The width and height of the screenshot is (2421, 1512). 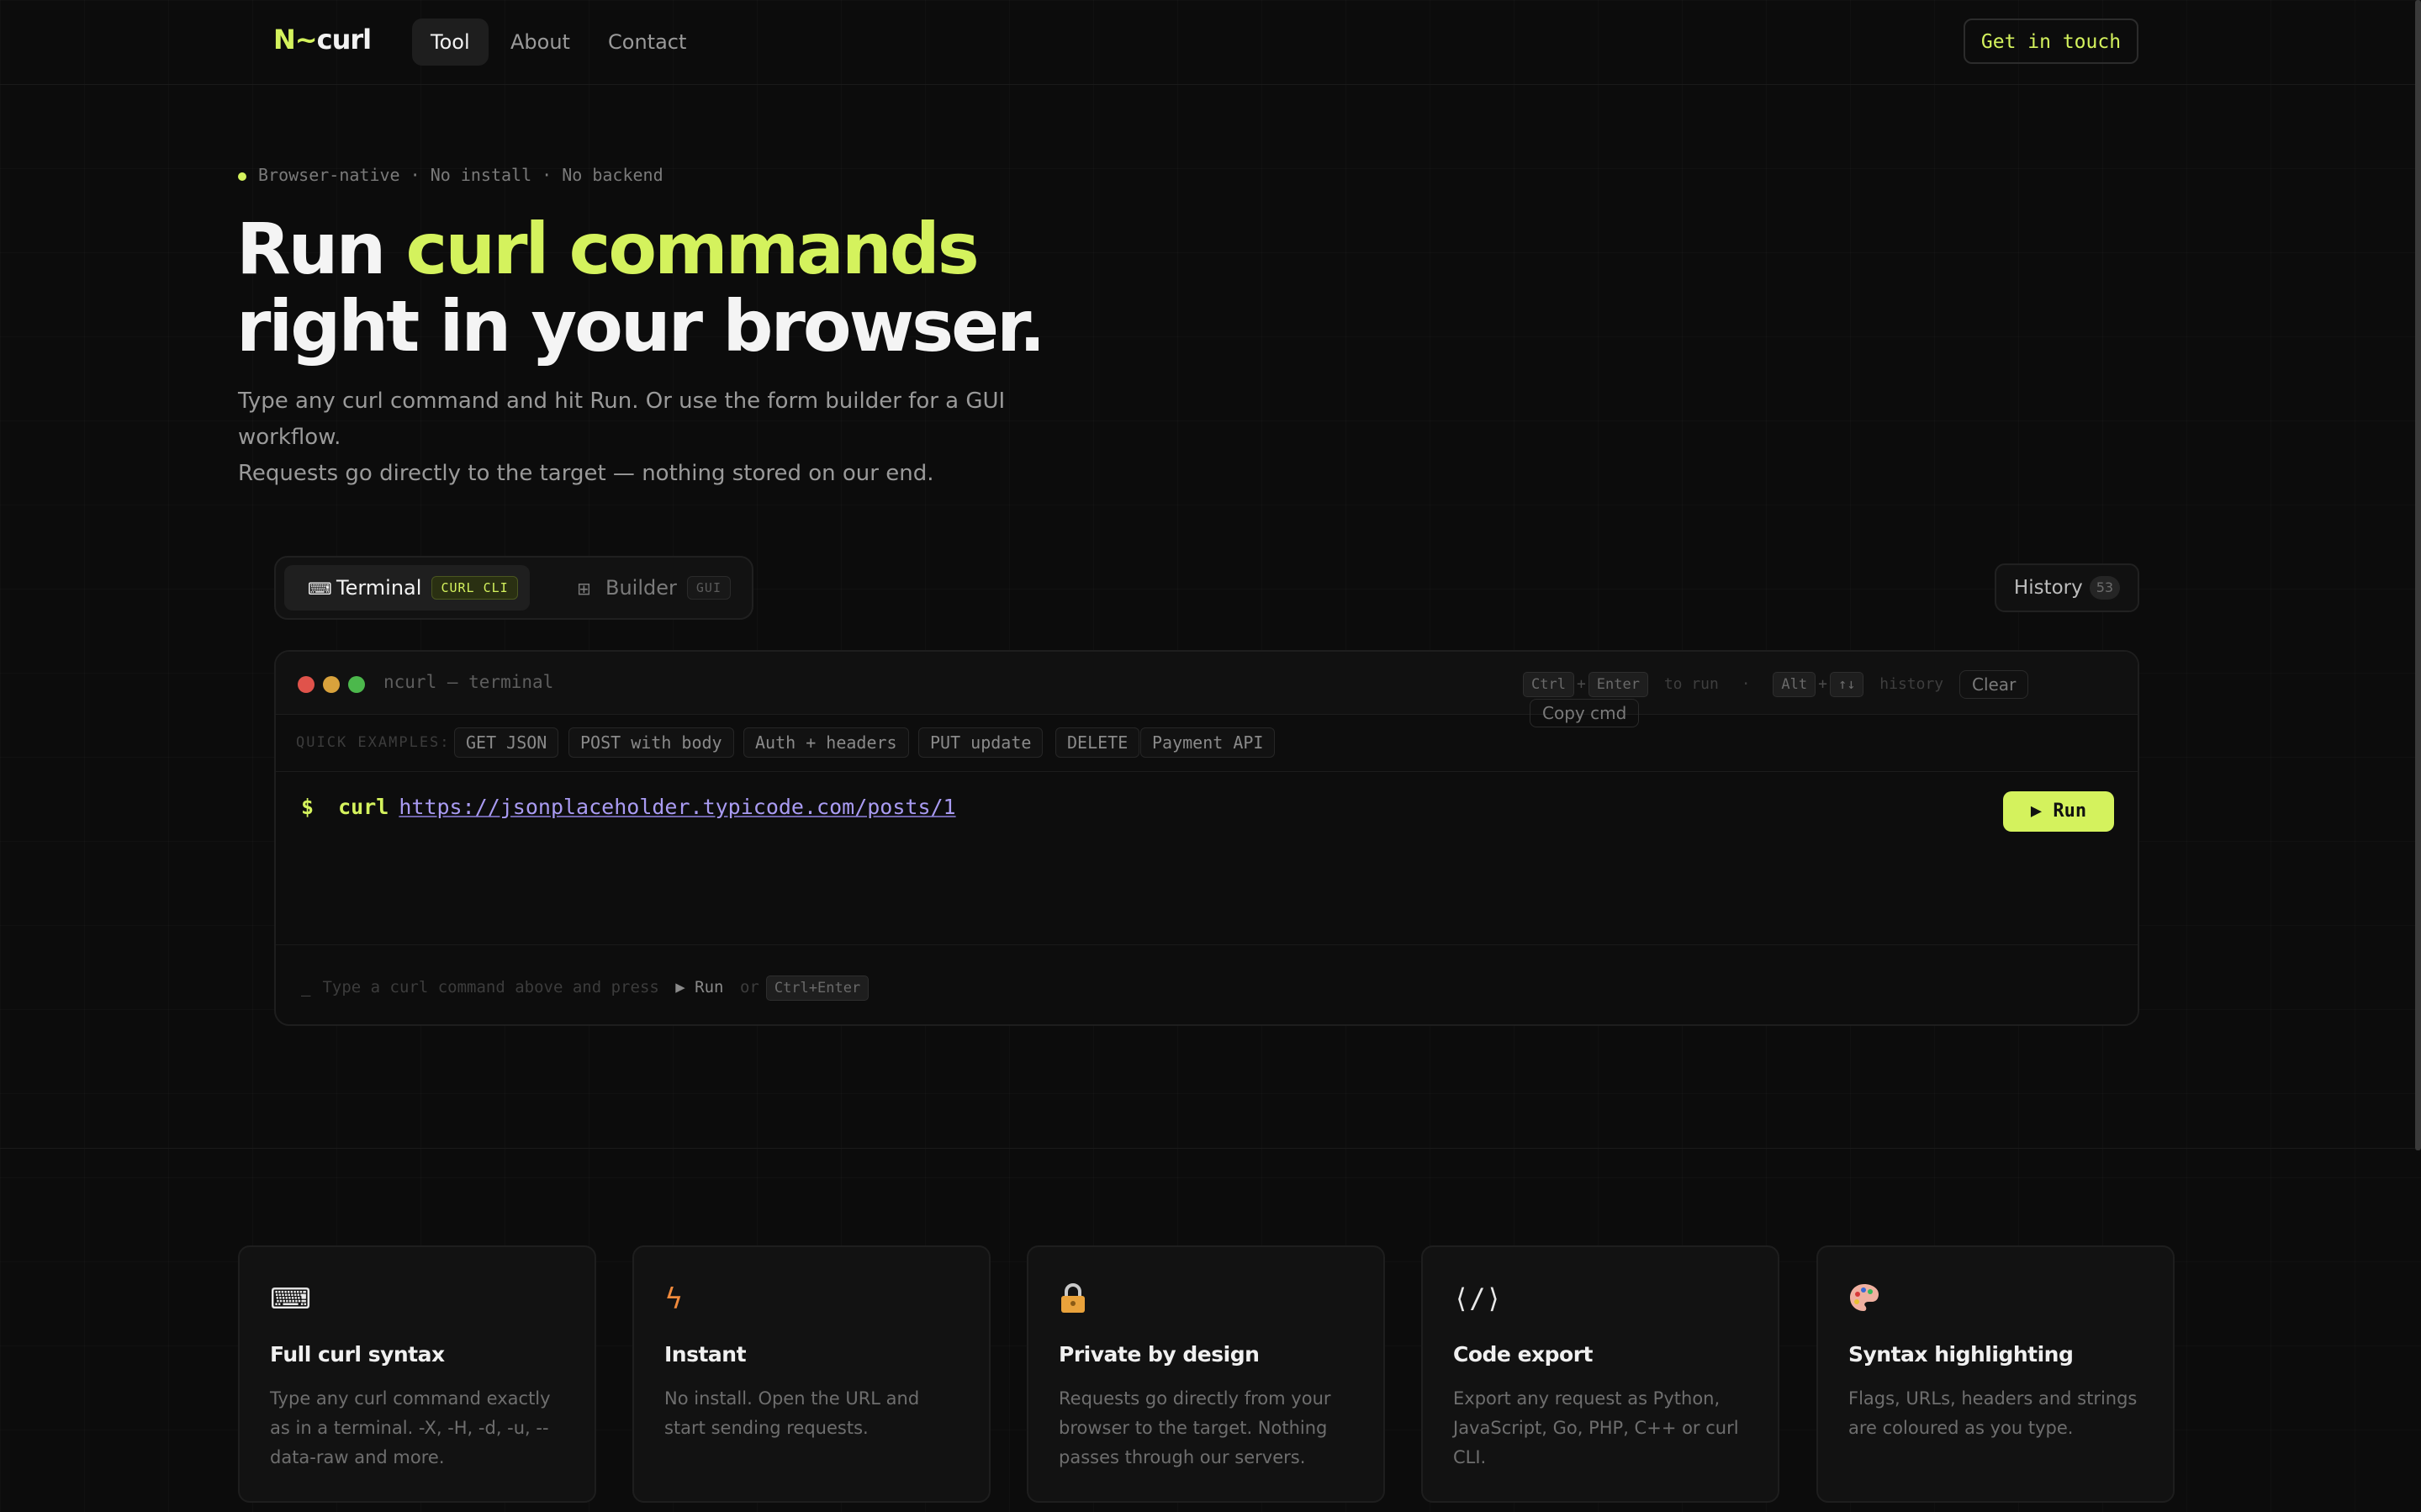 I want to click on code-icon: ⟨/⟩, so click(x=1477, y=1298).